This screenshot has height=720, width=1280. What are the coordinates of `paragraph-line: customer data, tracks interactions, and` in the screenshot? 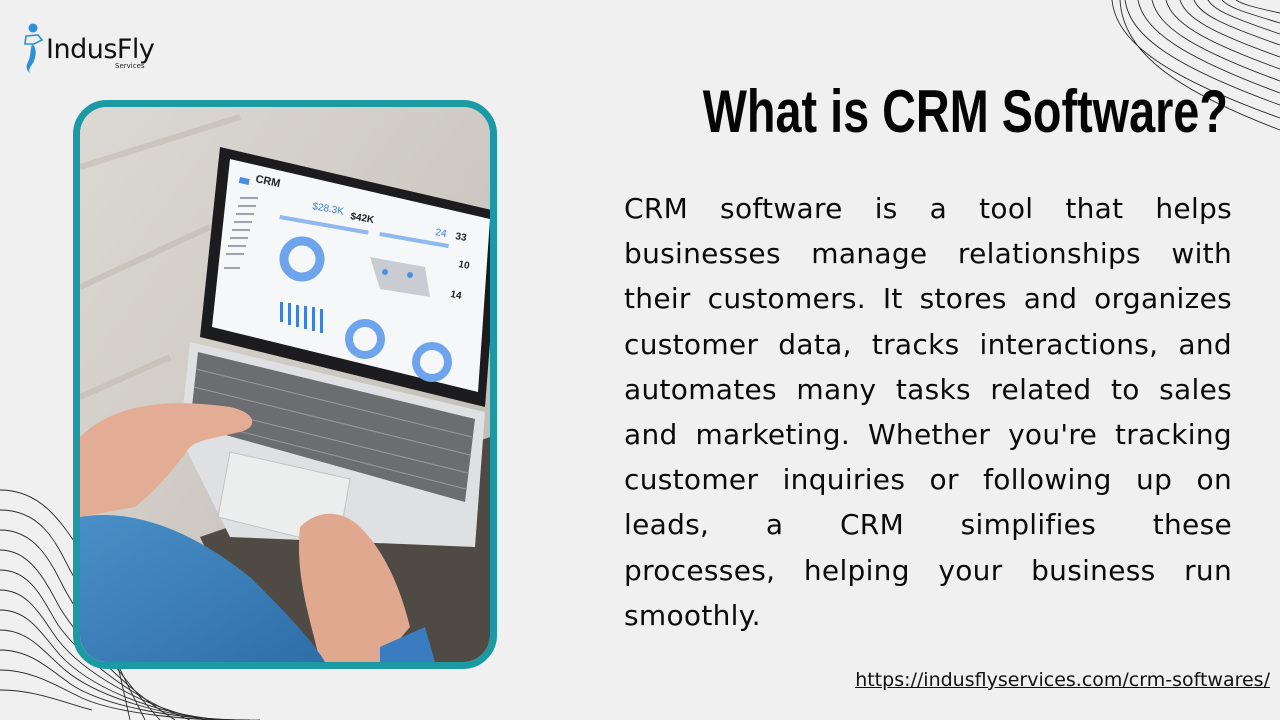 It's located at (928, 344).